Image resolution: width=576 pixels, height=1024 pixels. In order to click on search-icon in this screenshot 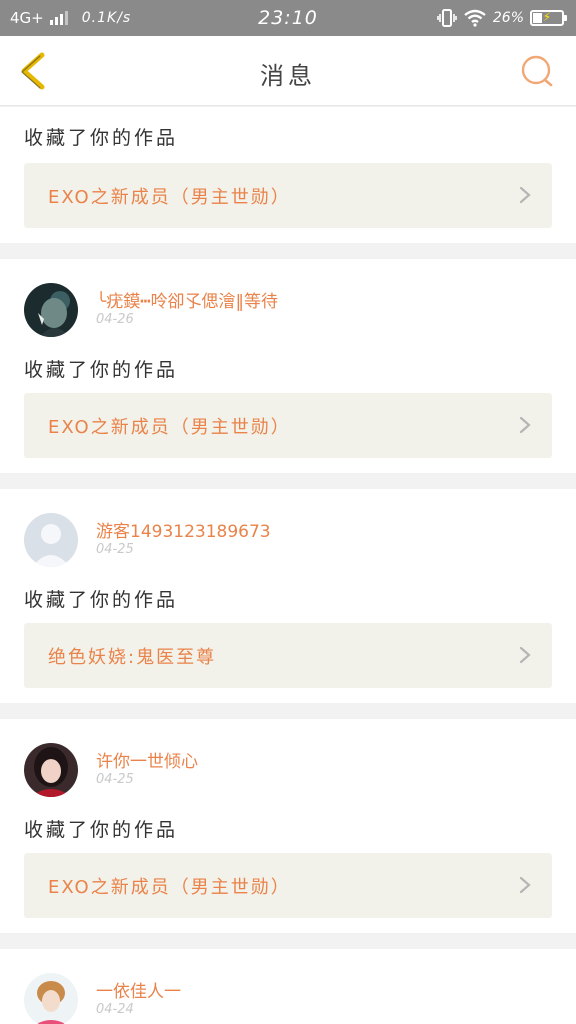, I will do `click(537, 71)`.